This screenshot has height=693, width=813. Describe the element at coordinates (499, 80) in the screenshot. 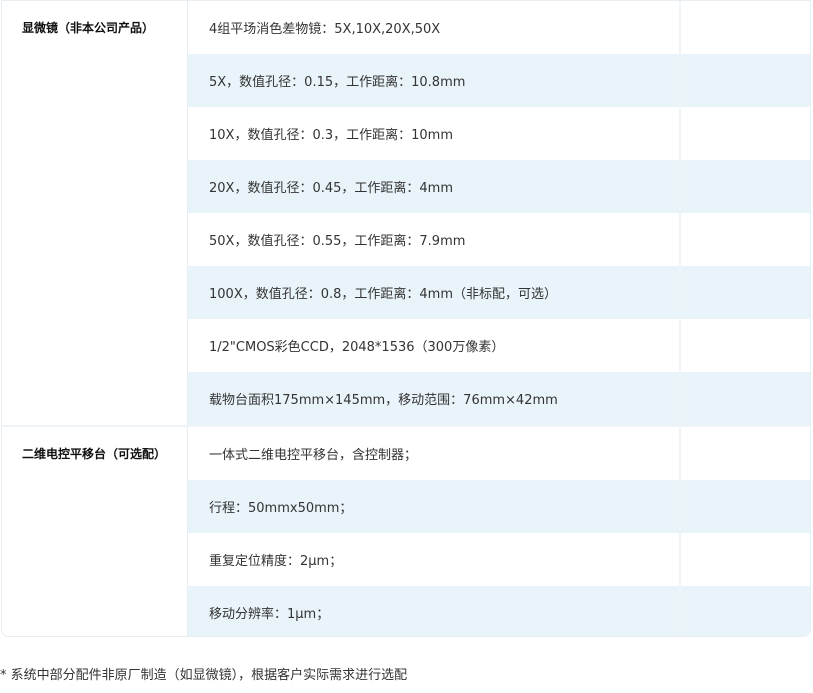

I see `table-row: 5X，数值孔径：0.15，工作距离：10.8mm` at that location.